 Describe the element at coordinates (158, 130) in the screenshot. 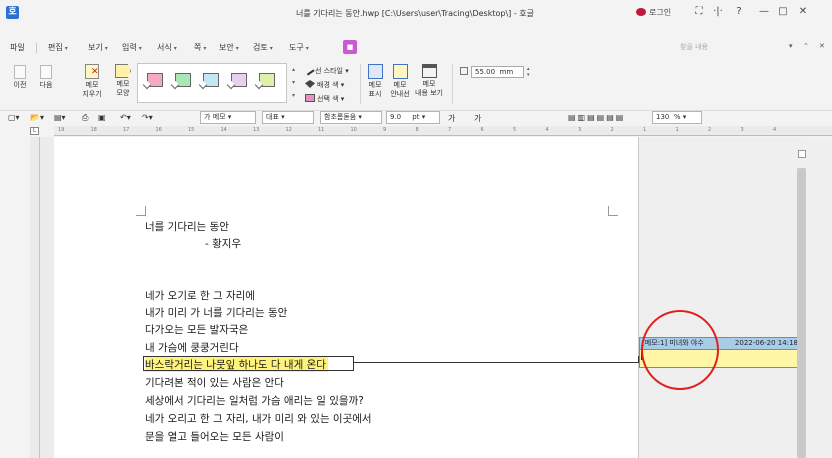

I see `ruler-number: 16` at that location.